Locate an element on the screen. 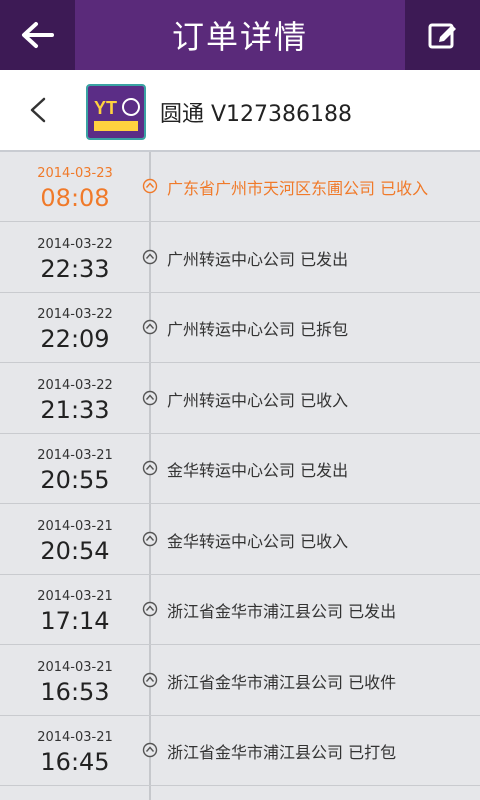 This screenshot has height=800, width=480. tracking-time: 20:55 is located at coordinates (75, 480).